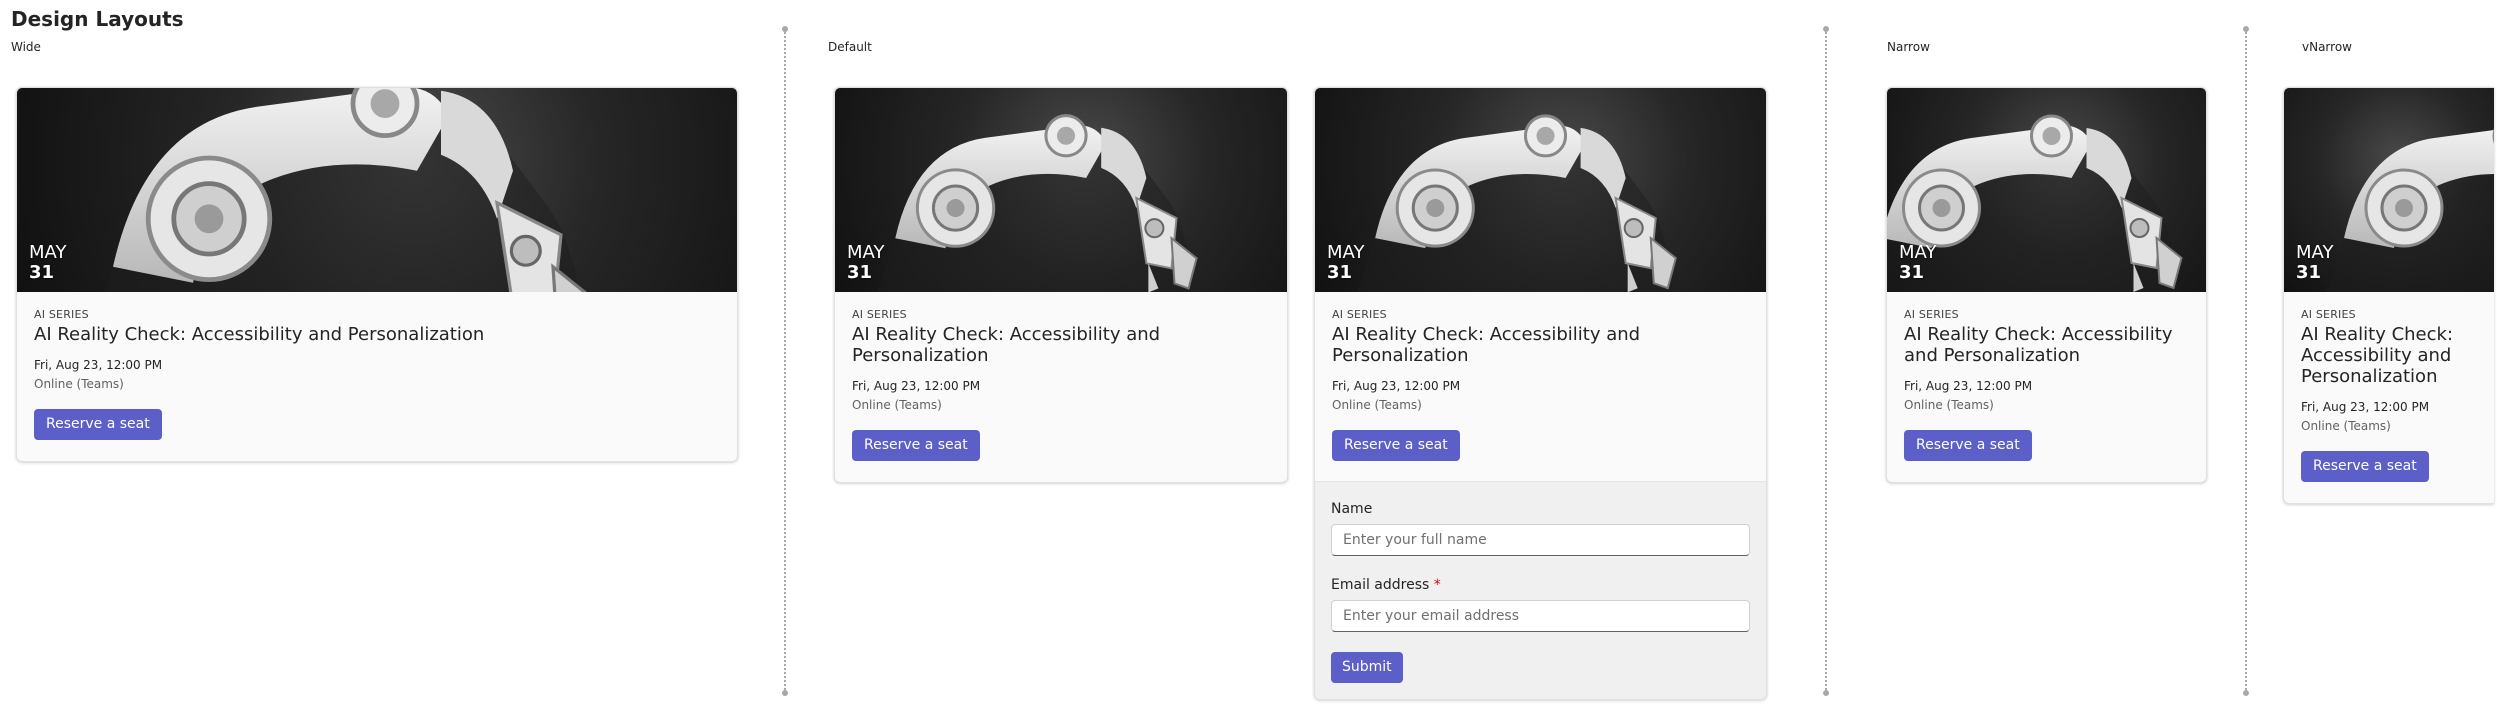 The height and width of the screenshot is (711, 2497). What do you see at coordinates (1380, 585) in the screenshot?
I see `email-label-text: Email address` at bounding box center [1380, 585].